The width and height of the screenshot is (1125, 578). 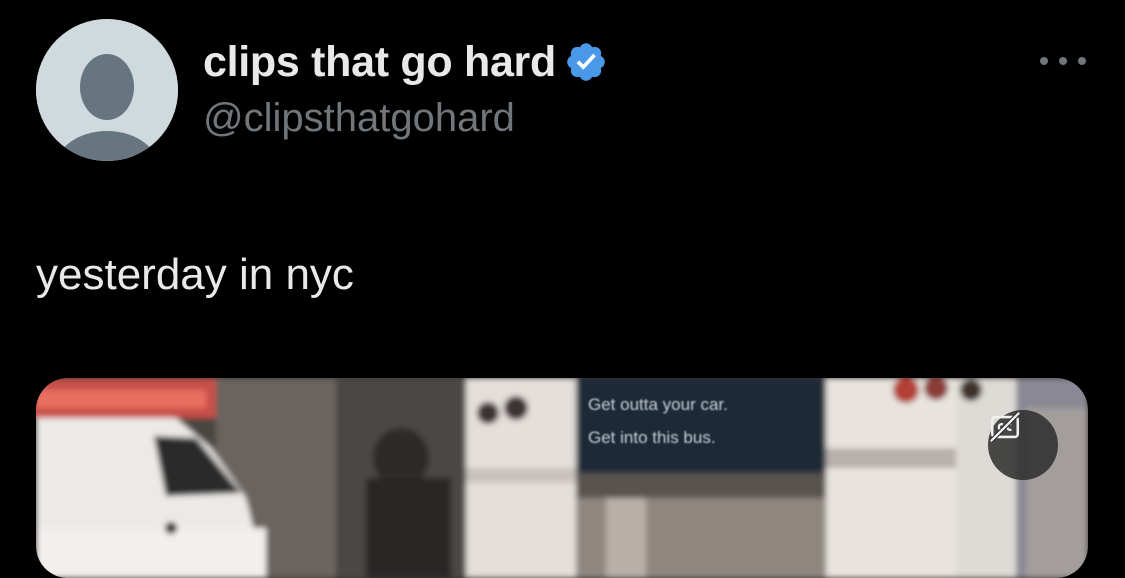 What do you see at coordinates (658, 404) in the screenshot?
I see `billboard-text-line-1: Get outta your car.` at bounding box center [658, 404].